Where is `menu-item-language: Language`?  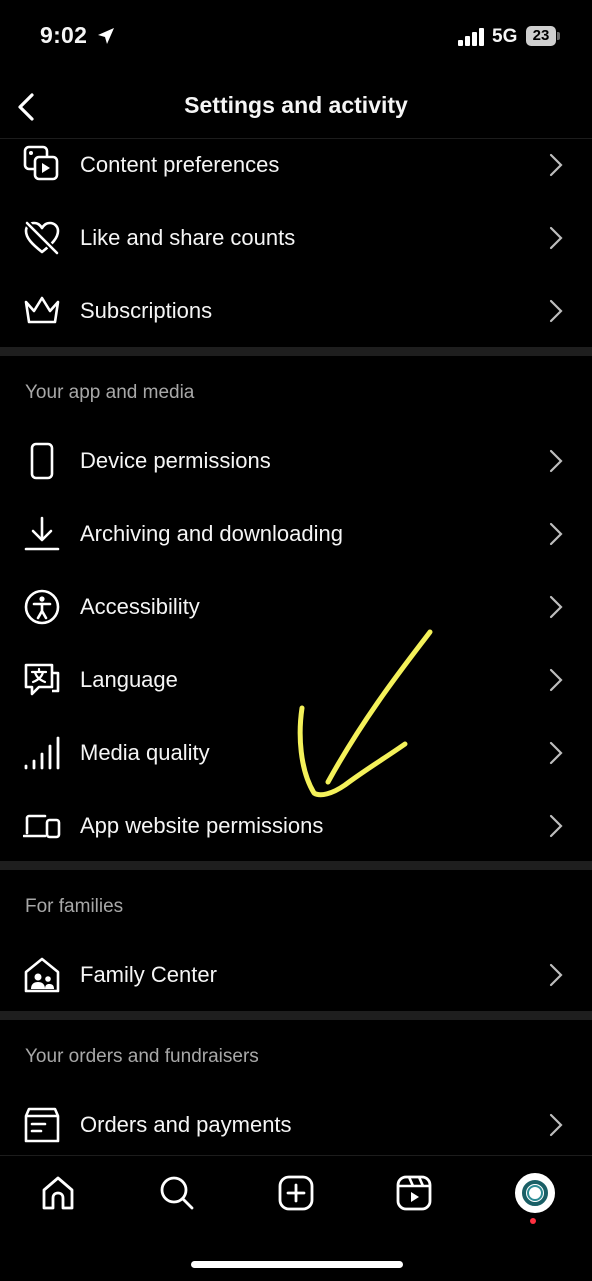 menu-item-language: Language is located at coordinates (296, 680).